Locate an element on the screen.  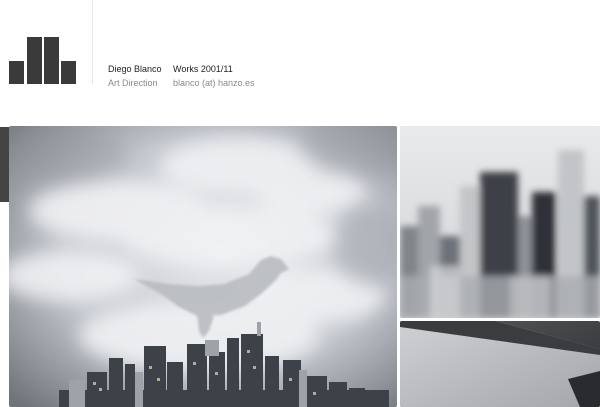
dark-rooftop-image is located at coordinates (500, 364).